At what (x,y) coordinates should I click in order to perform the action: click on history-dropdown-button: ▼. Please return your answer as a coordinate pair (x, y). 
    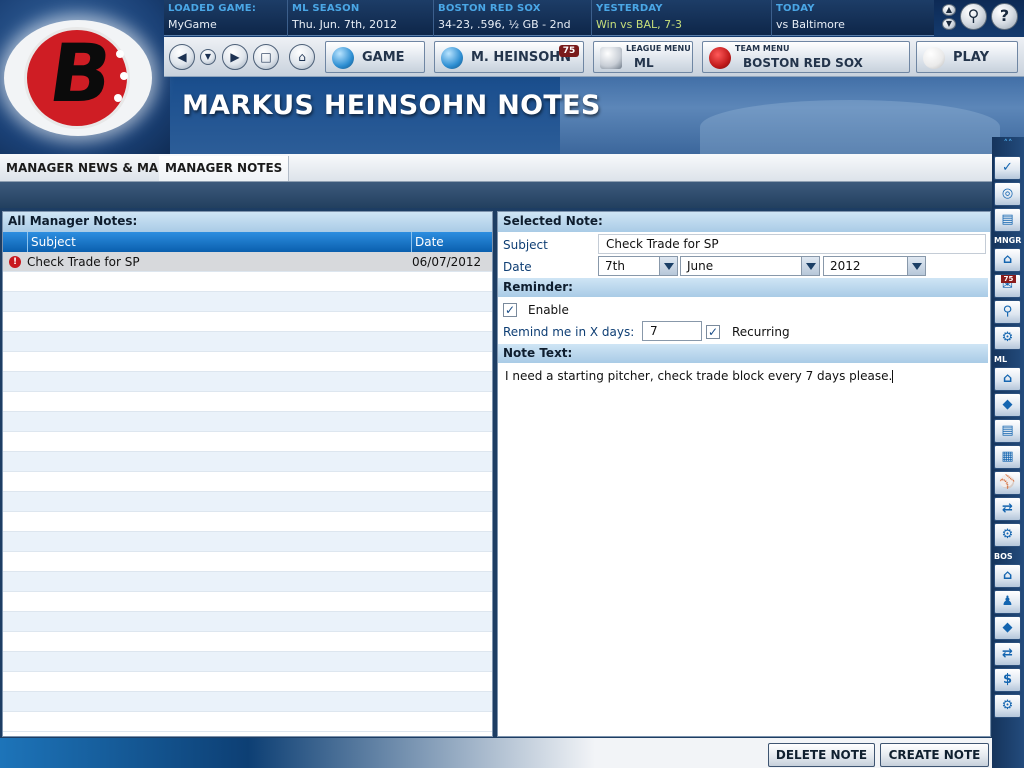
    Looking at the image, I should click on (208, 57).